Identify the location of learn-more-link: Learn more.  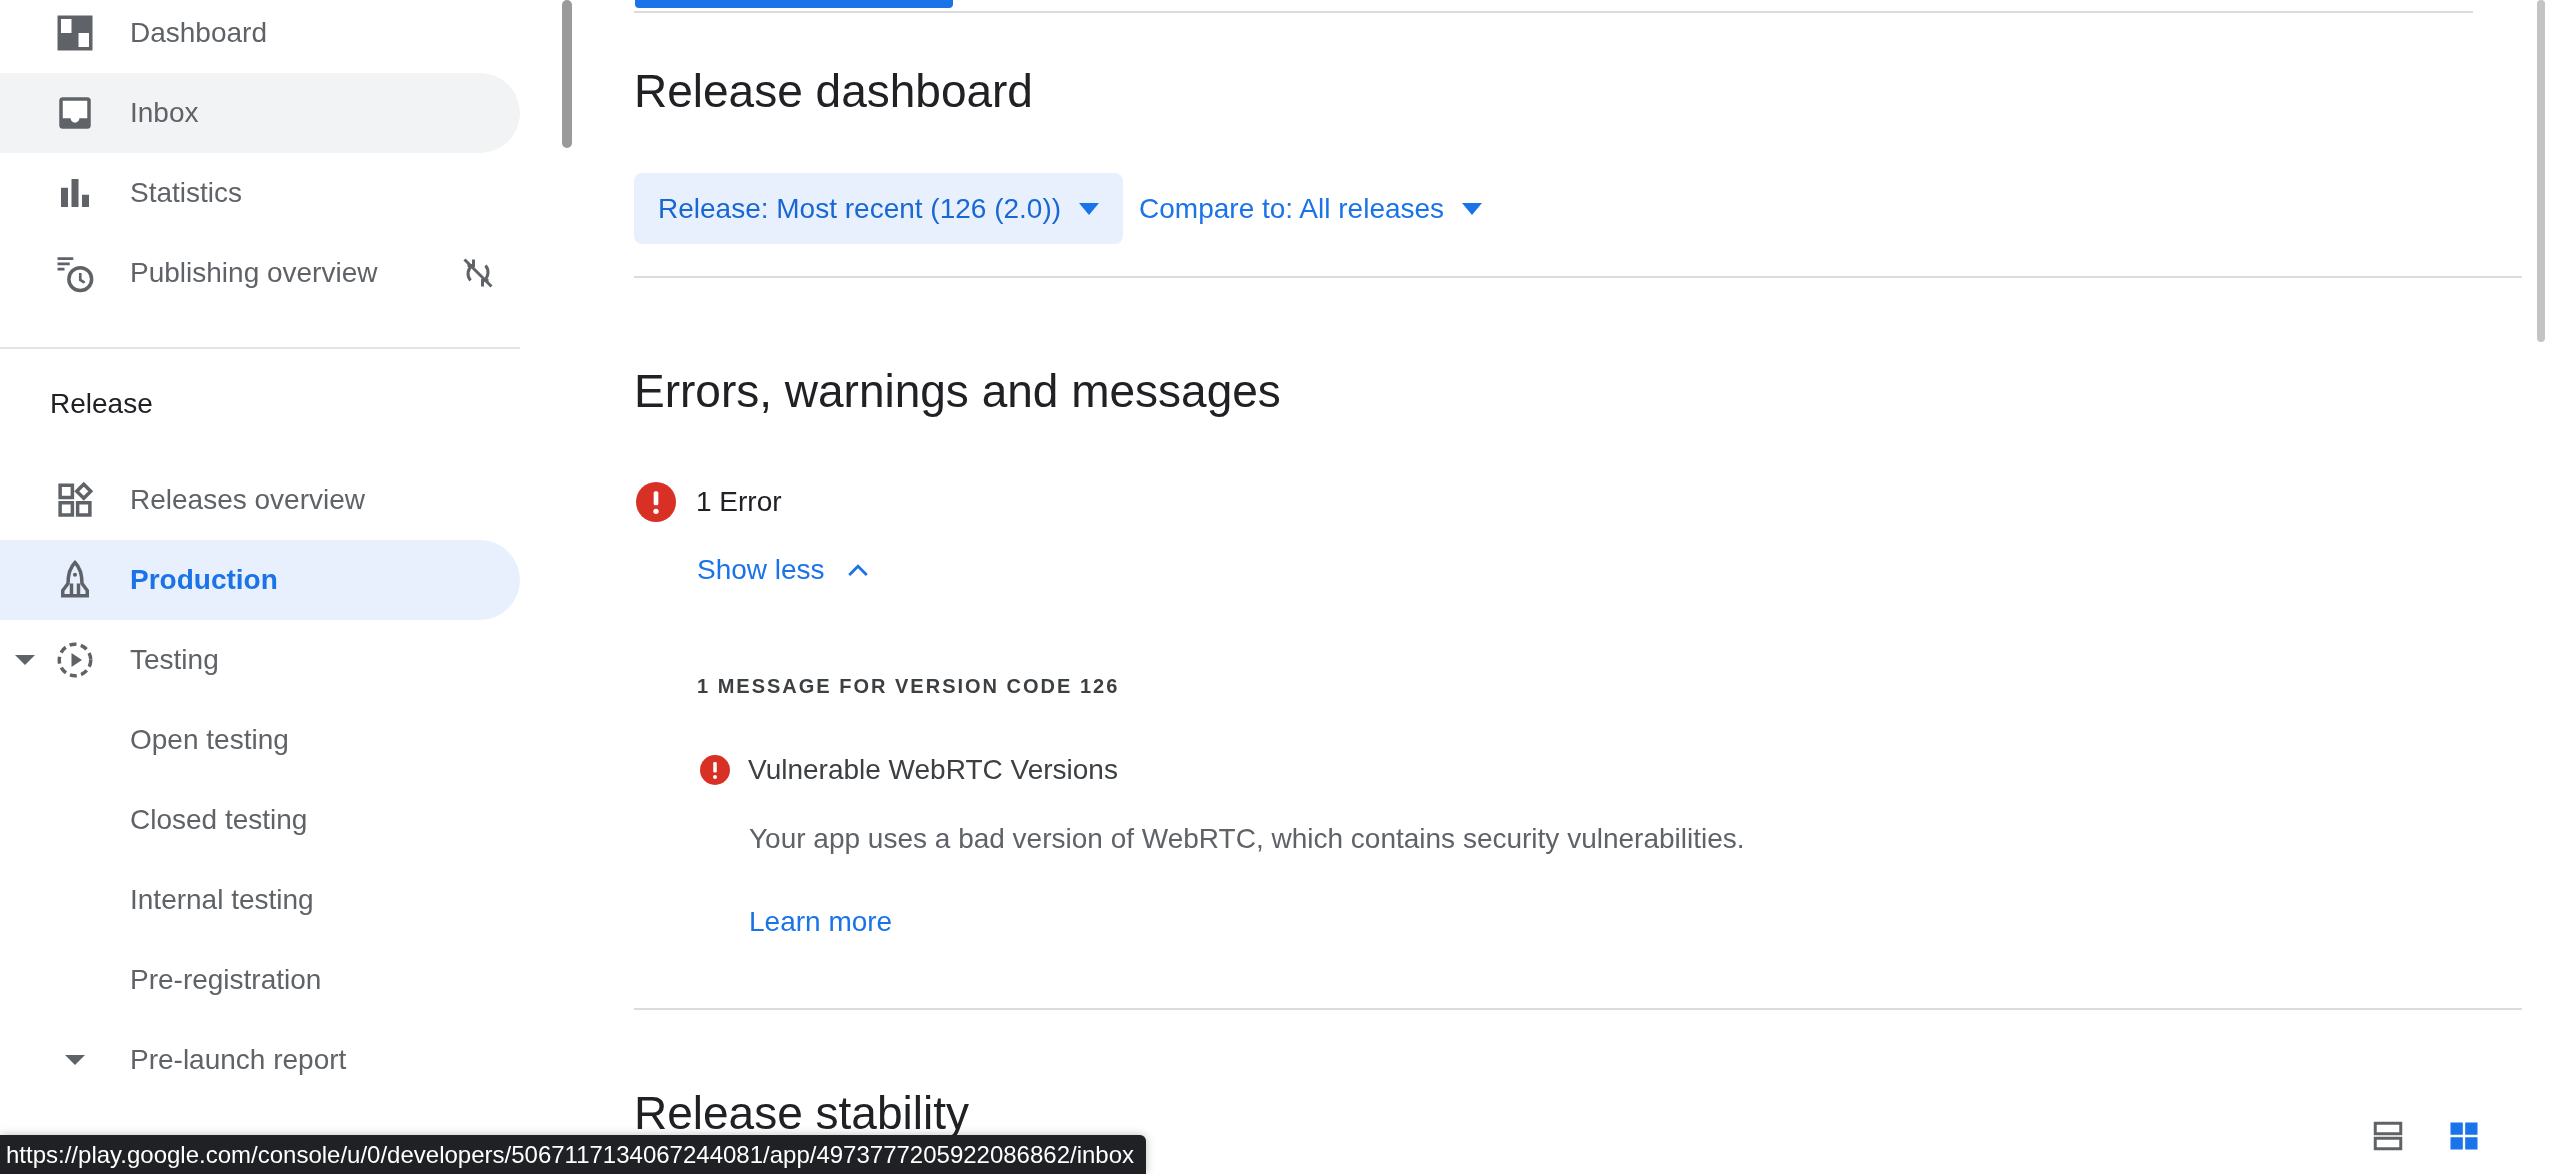
(821, 922).